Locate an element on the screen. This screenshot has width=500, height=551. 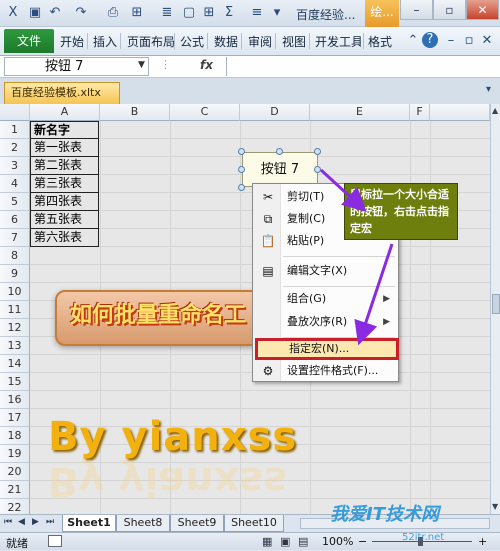
last-sheet-icon: ⏭ is located at coordinates (50, 522).